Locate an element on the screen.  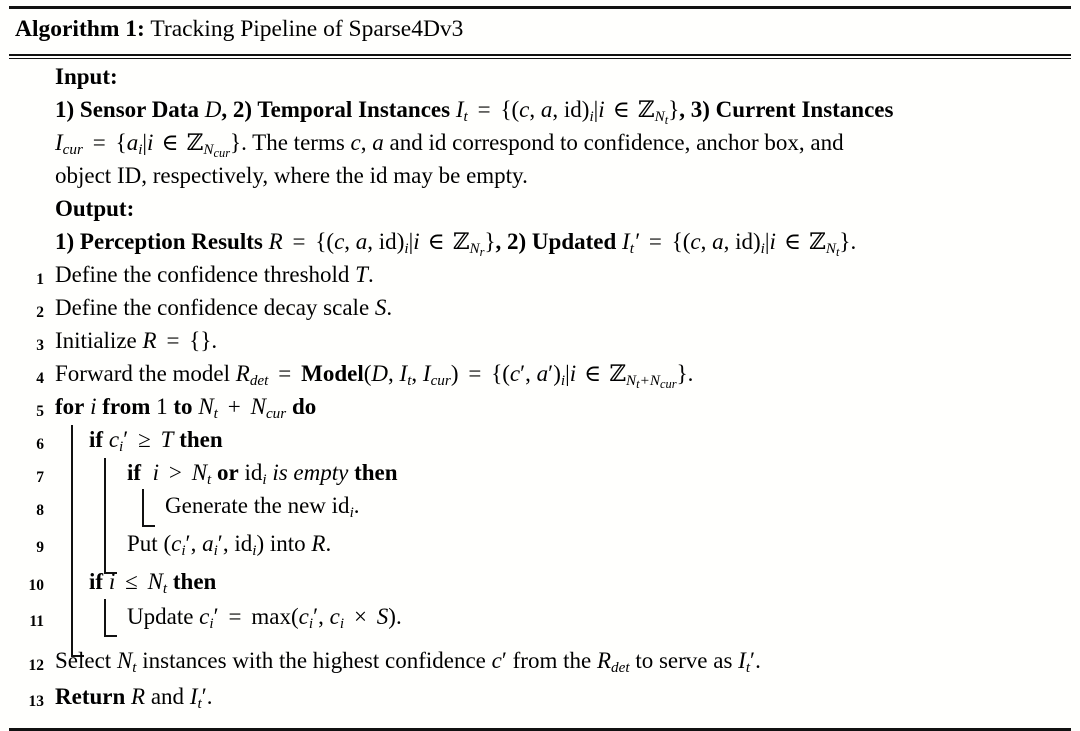
line-number: 13 is located at coordinates (36, 701).